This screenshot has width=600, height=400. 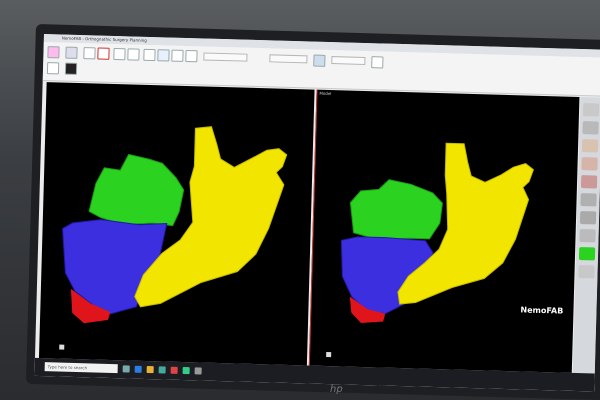 I want to click on viewport-right-label: Model, so click(x=325, y=93).